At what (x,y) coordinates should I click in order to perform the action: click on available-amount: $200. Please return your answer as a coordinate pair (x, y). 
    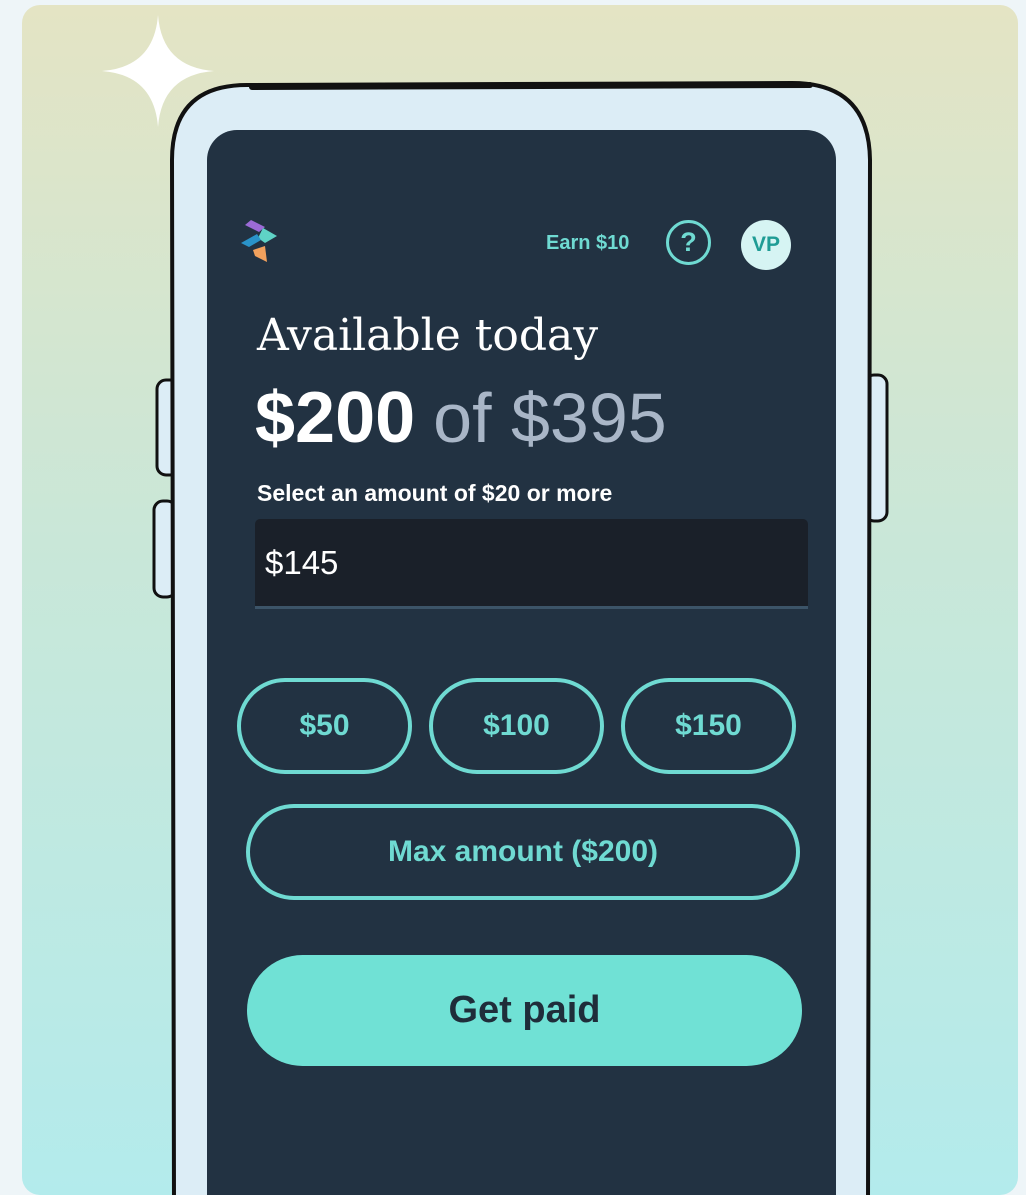
    Looking at the image, I should click on (335, 418).